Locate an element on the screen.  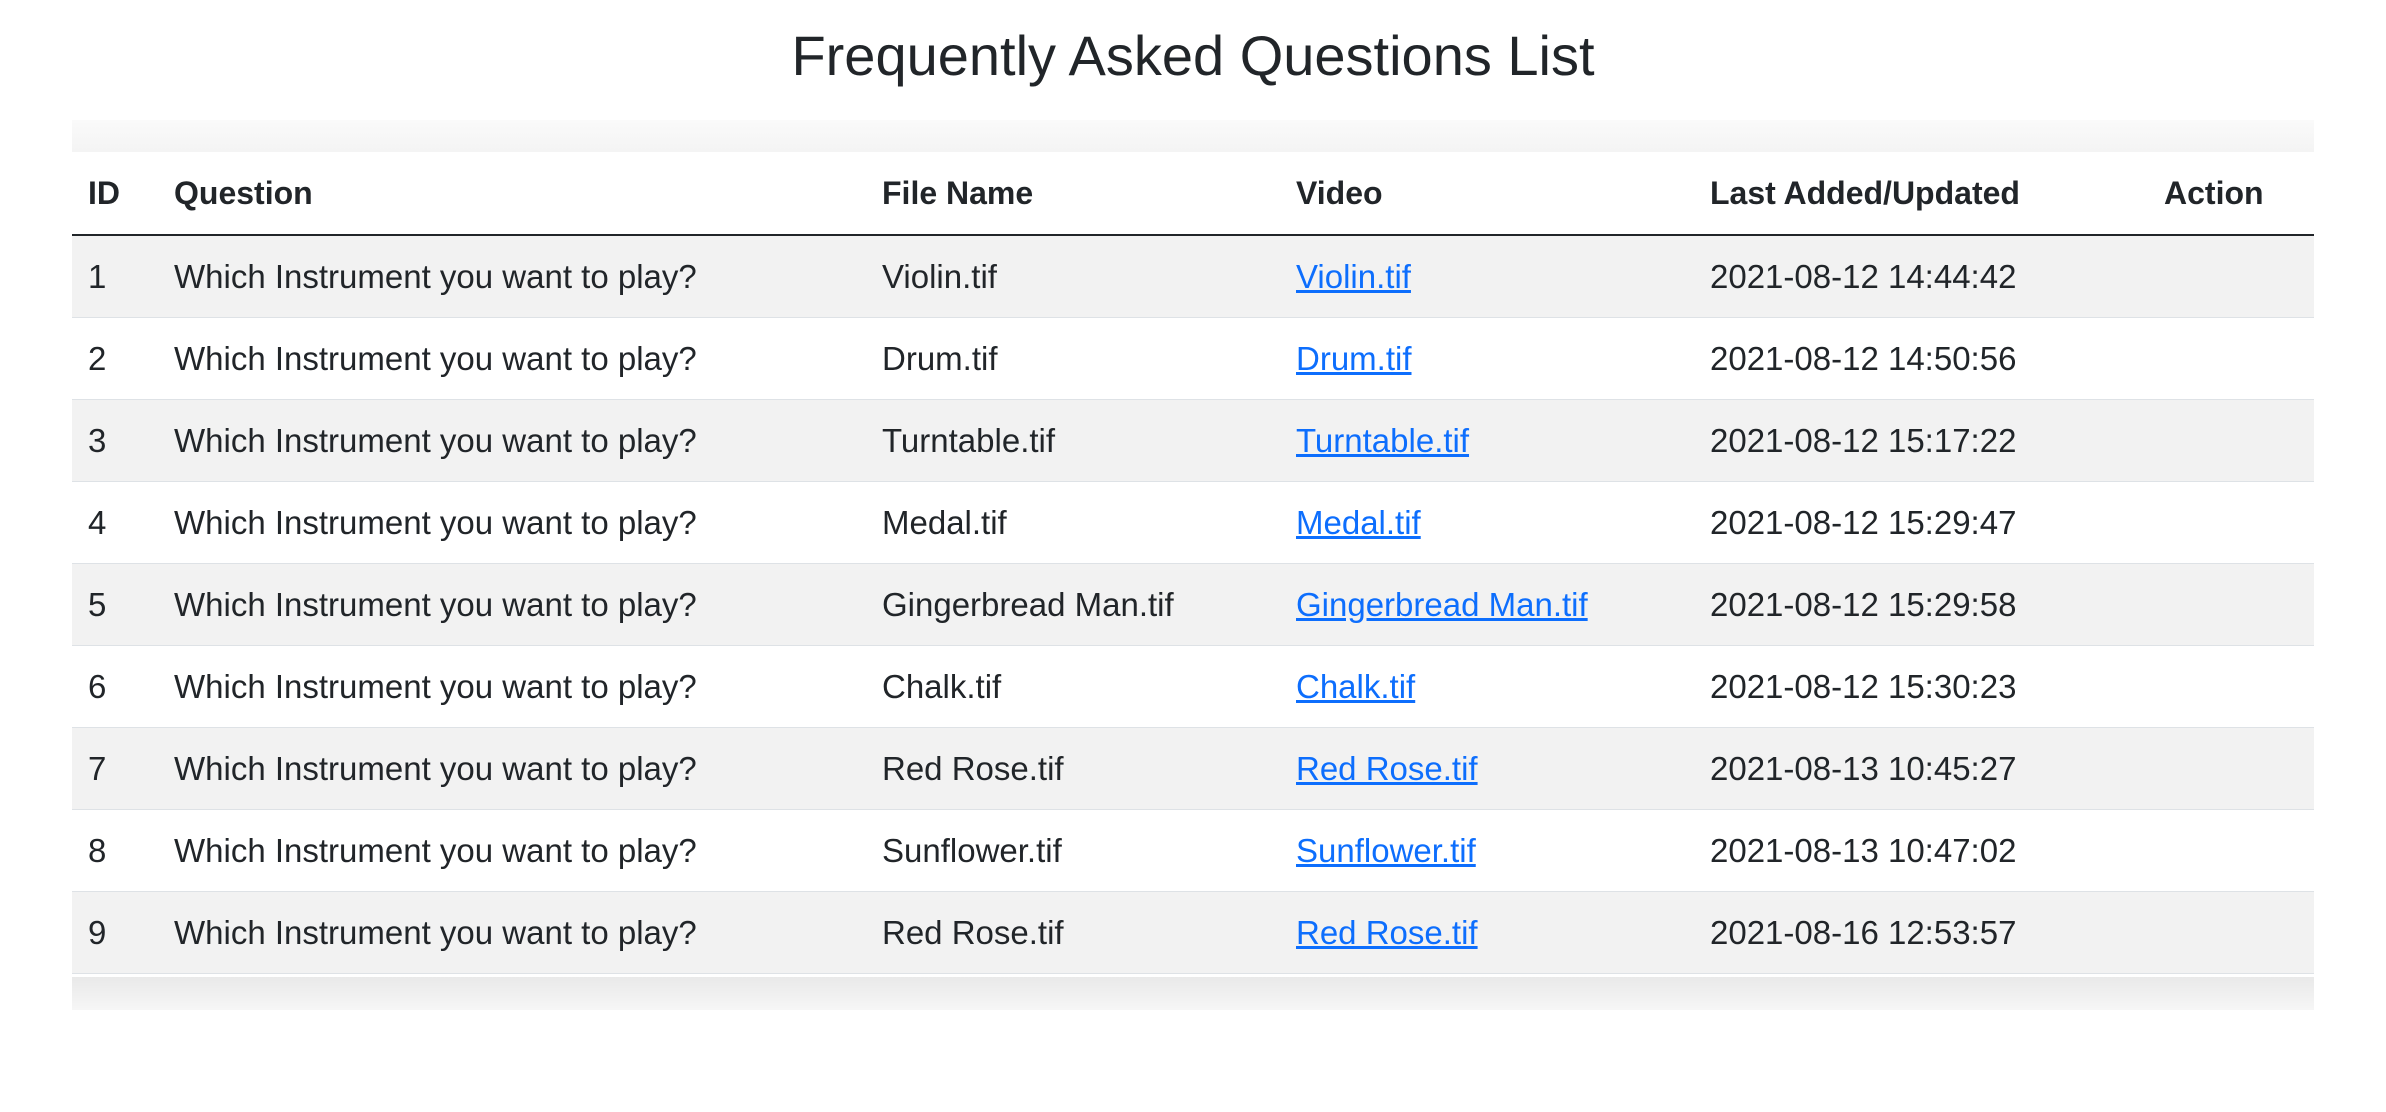
cell-video: Chalk.tif is located at coordinates (1487, 686).